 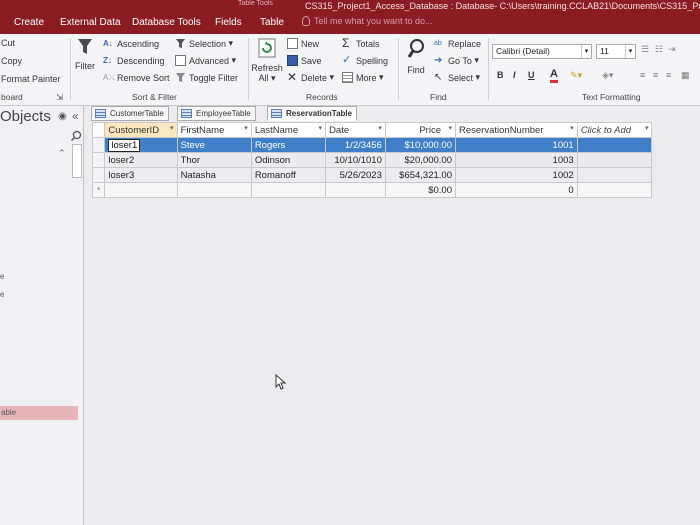 I want to click on cell-firstname: Steve, so click(x=214, y=145).